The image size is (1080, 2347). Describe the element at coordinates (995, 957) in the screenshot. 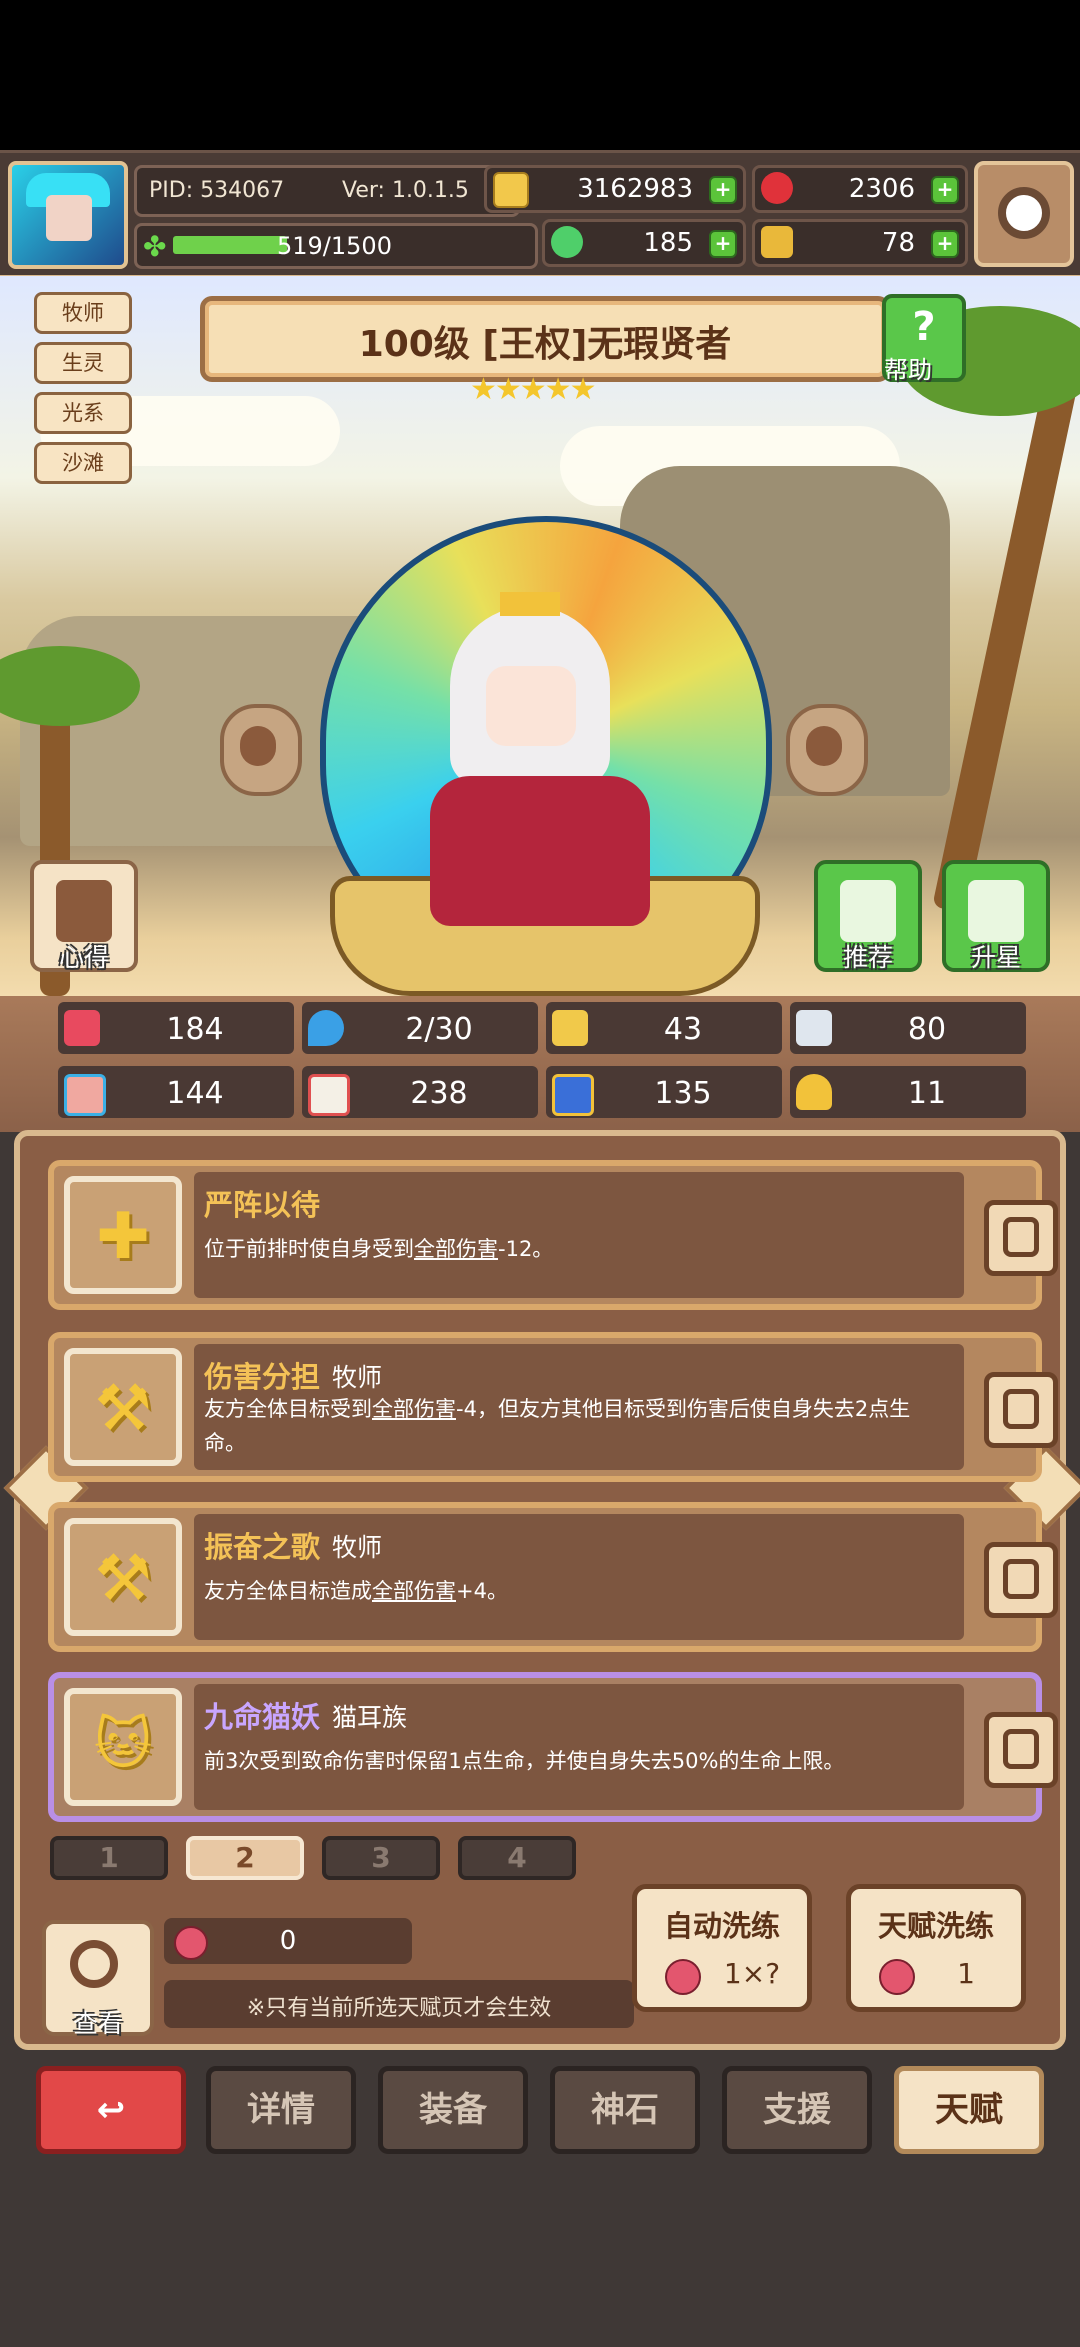

I see `upstar-label: 升星` at that location.